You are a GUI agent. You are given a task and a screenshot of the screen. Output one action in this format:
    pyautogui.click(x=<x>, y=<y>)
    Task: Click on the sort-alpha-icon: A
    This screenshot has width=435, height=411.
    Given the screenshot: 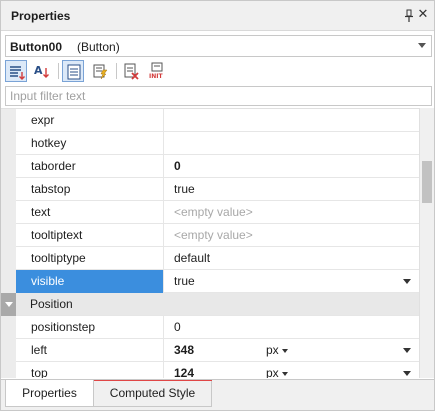 What is the action you would take?
    pyautogui.click(x=42, y=71)
    